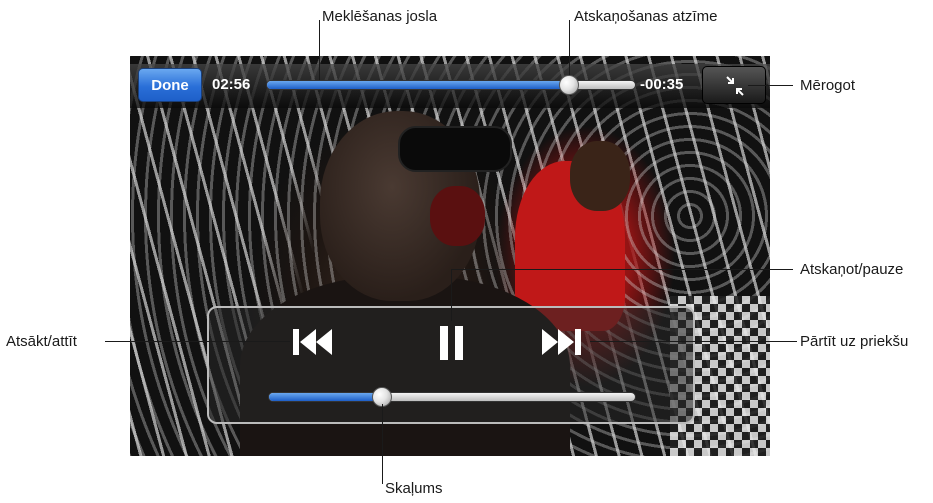 The image size is (933, 503). Describe the element at coordinates (326, 397) in the screenshot. I see `volume-level` at that location.